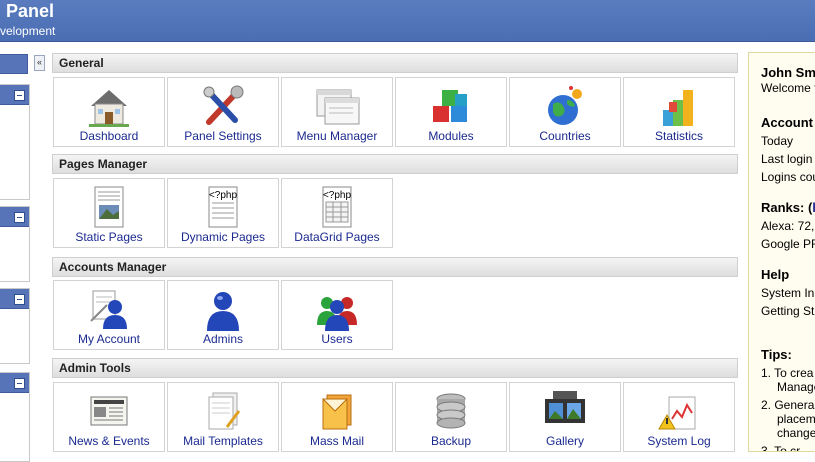  I want to click on tip-2-line-3: change, so click(796, 433).